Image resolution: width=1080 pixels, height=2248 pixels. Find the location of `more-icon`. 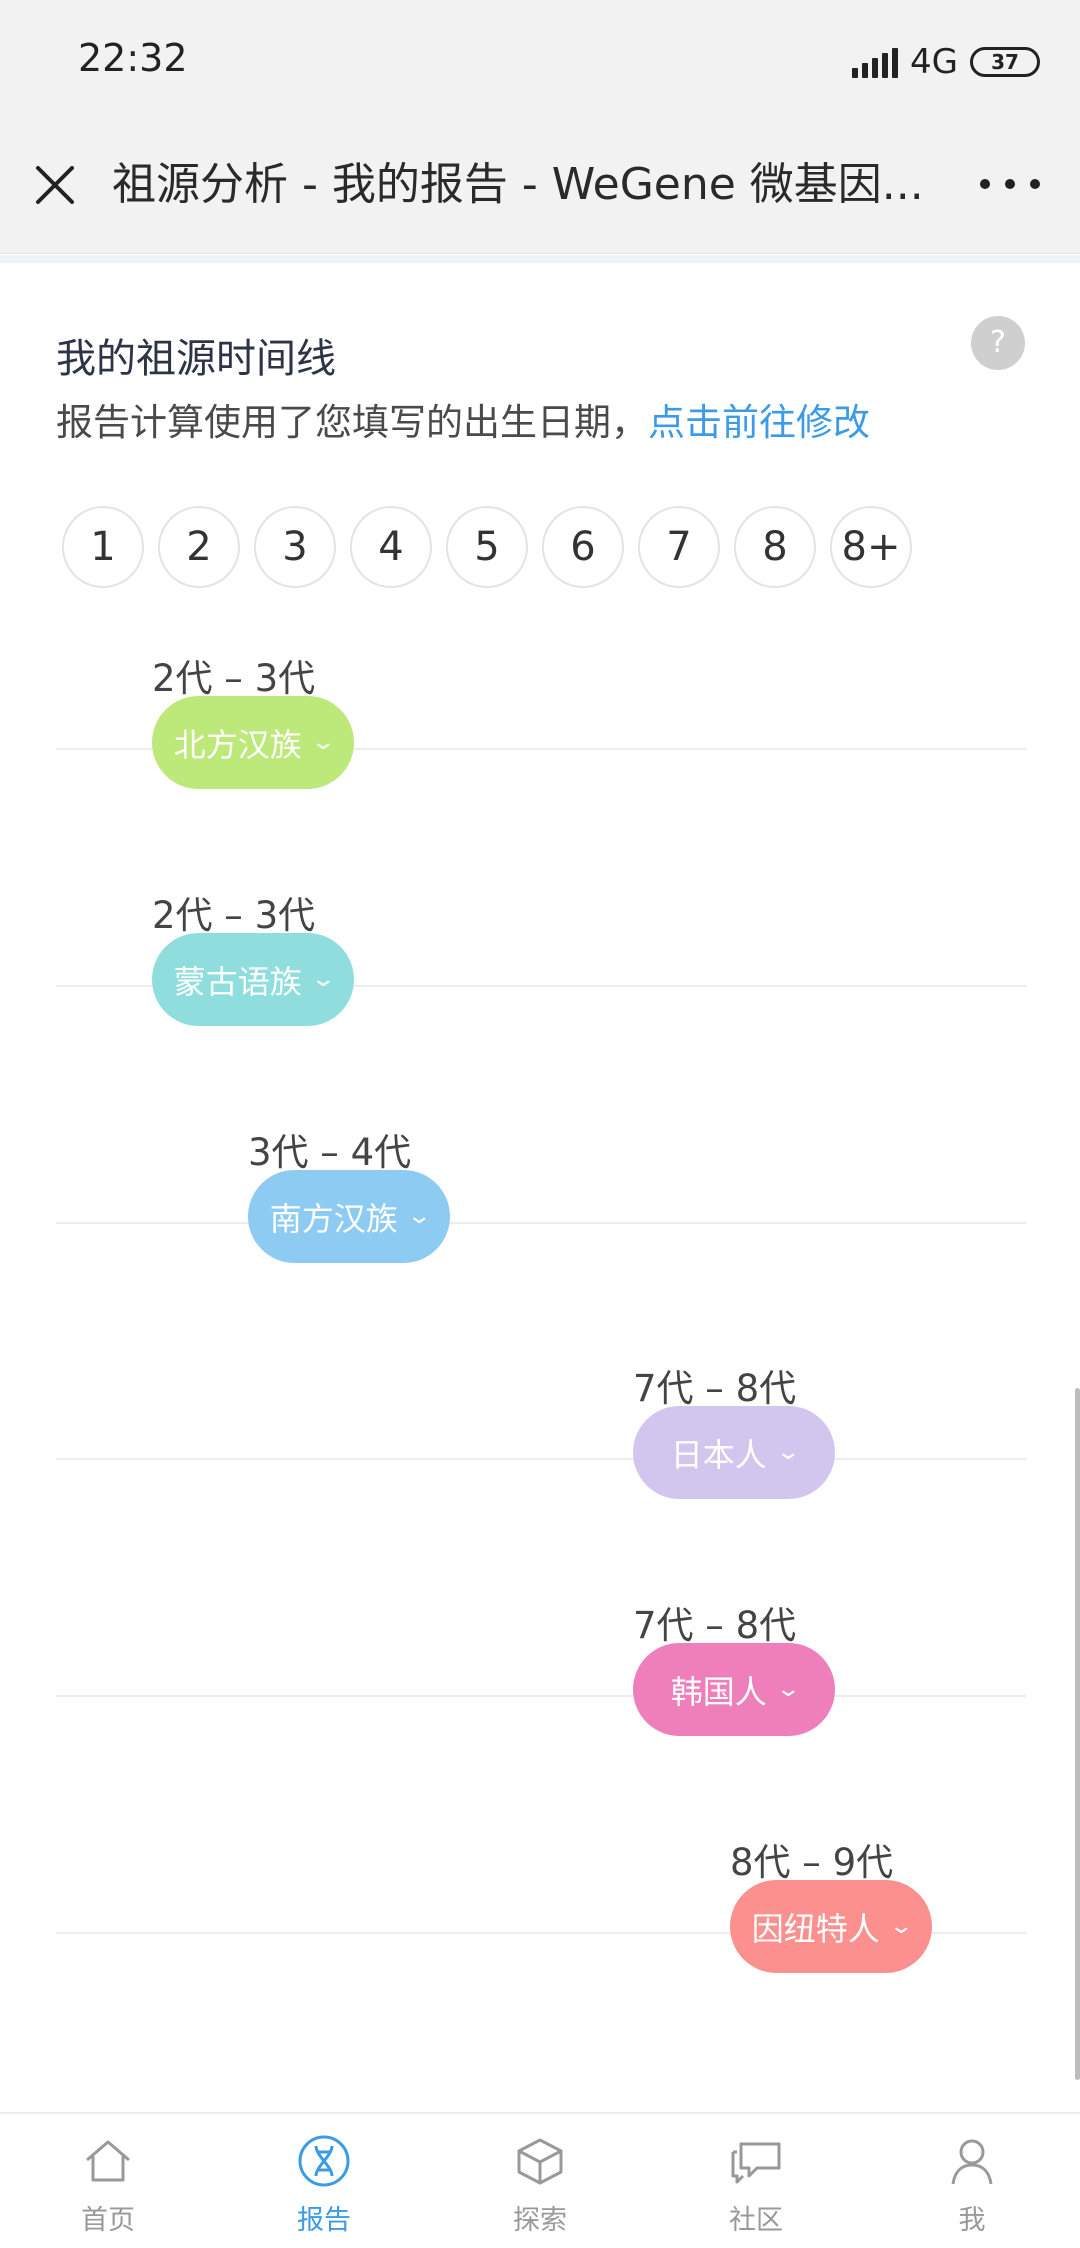

more-icon is located at coordinates (1010, 184).